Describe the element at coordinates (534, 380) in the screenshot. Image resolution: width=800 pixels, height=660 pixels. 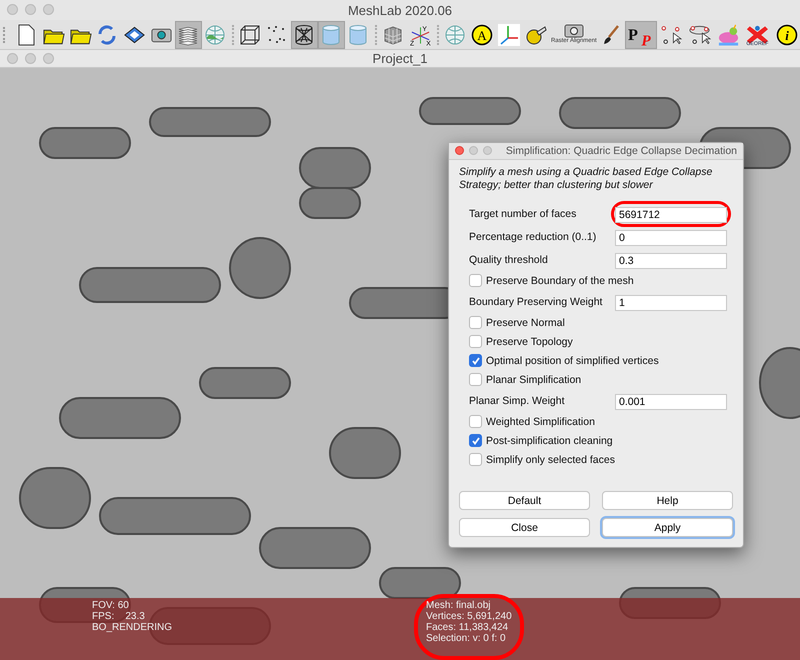
I see `checkbox-label: Planar Simplification` at that location.